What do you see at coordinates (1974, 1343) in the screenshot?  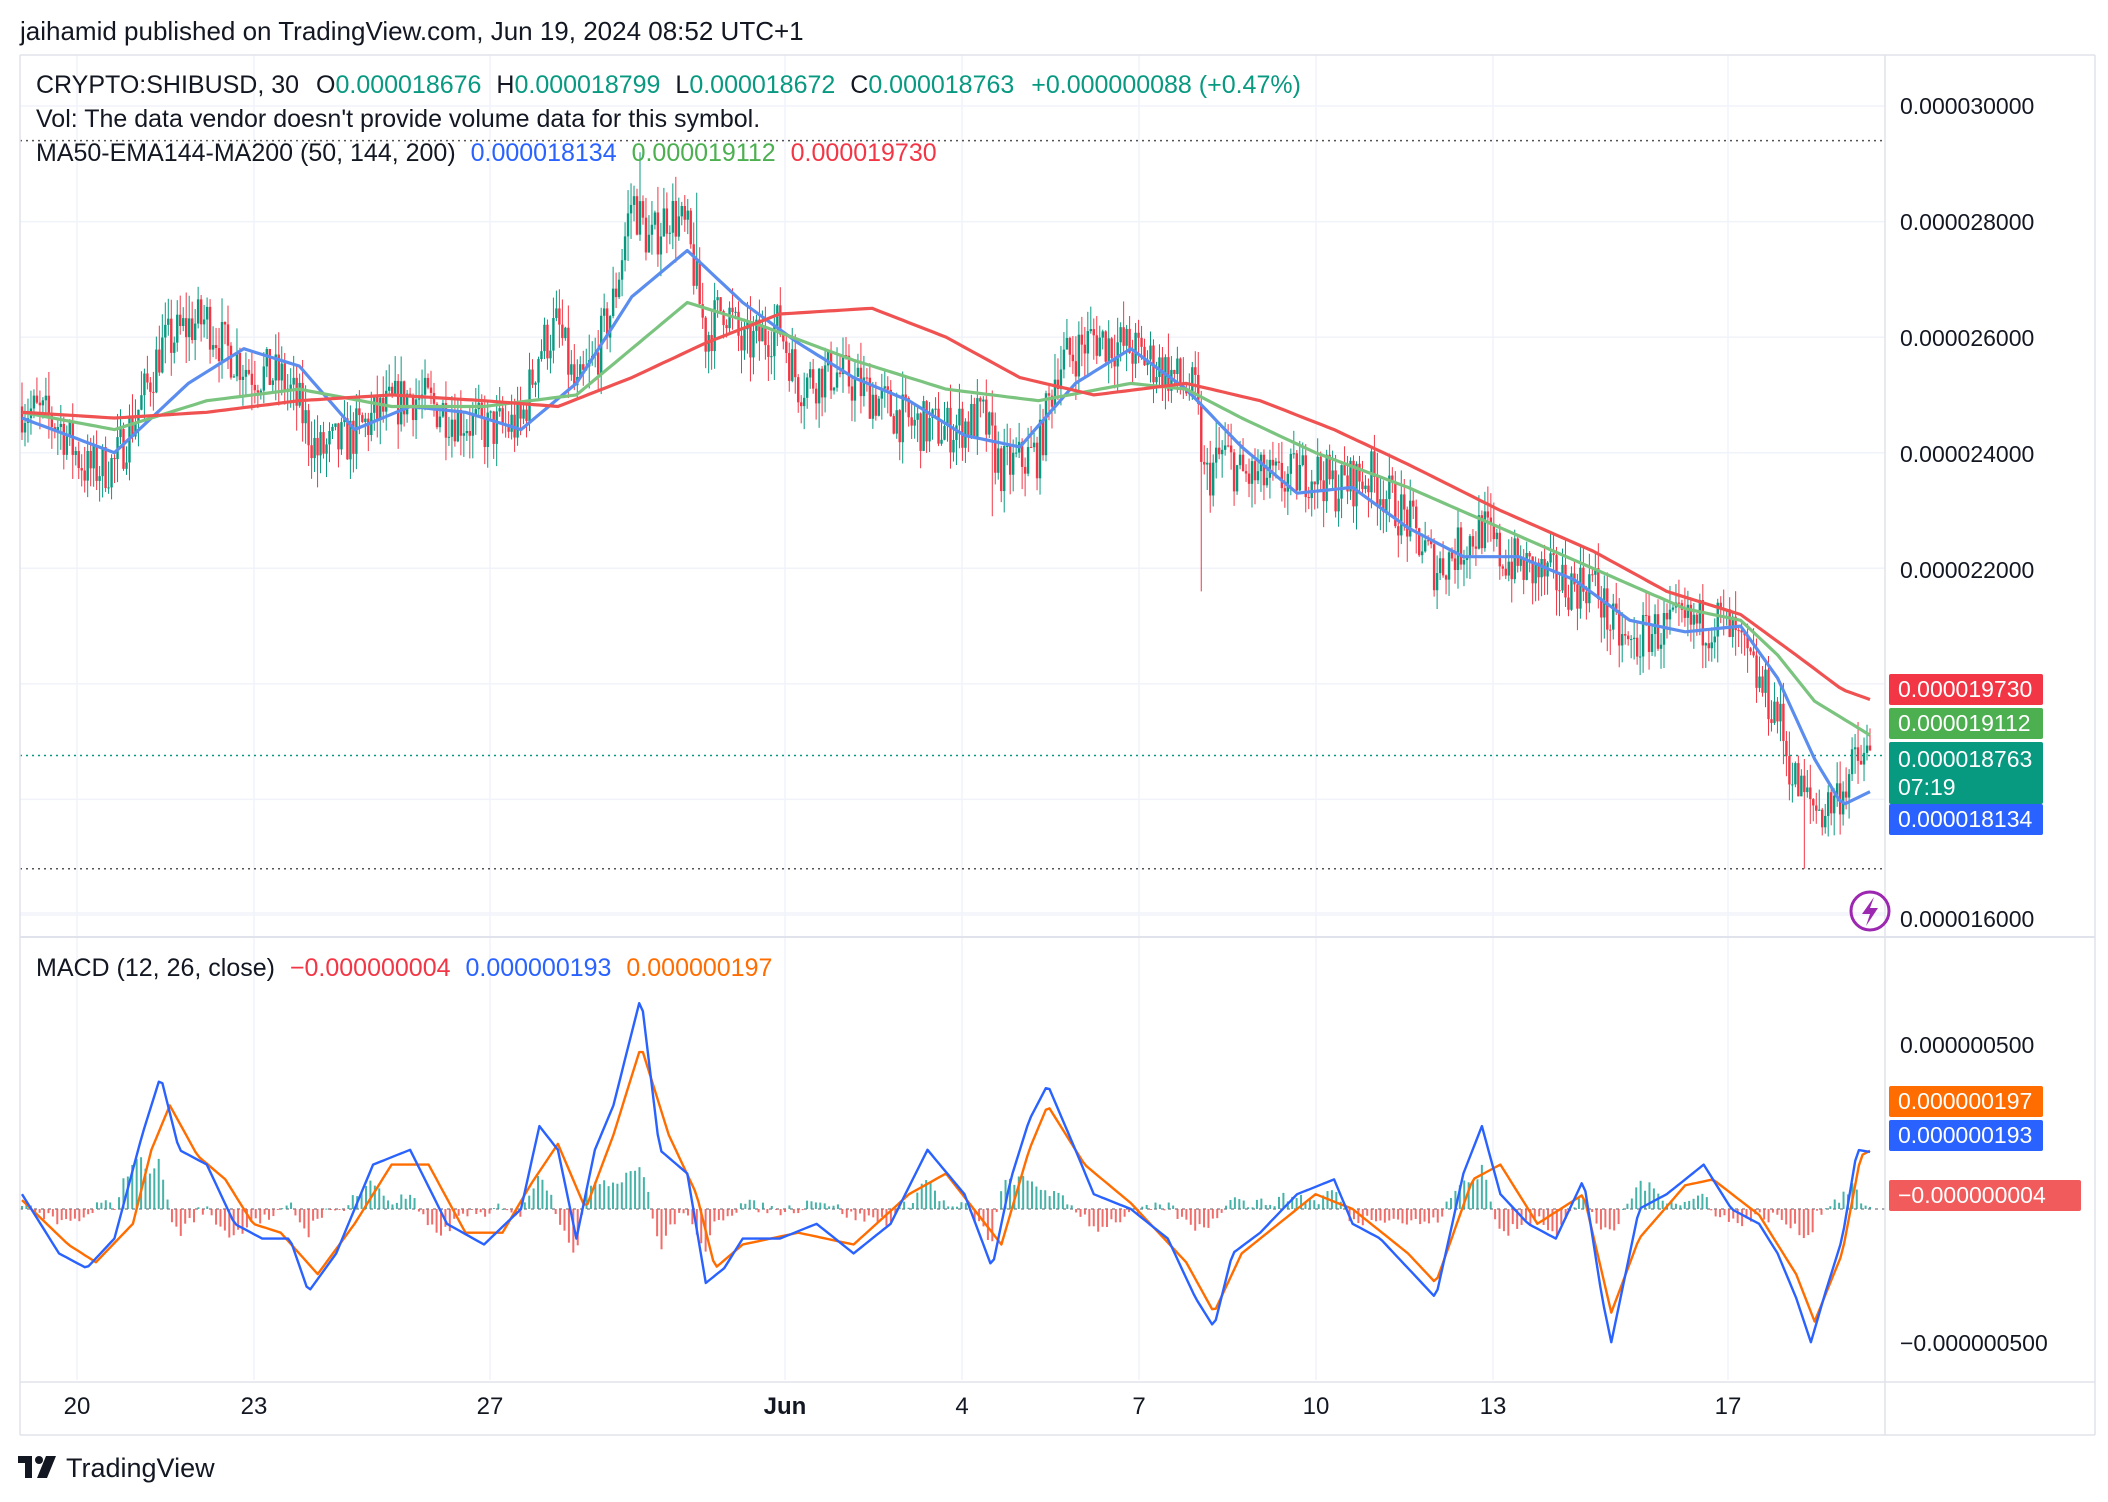 I see `macd-axis-label: −0.000000500` at bounding box center [1974, 1343].